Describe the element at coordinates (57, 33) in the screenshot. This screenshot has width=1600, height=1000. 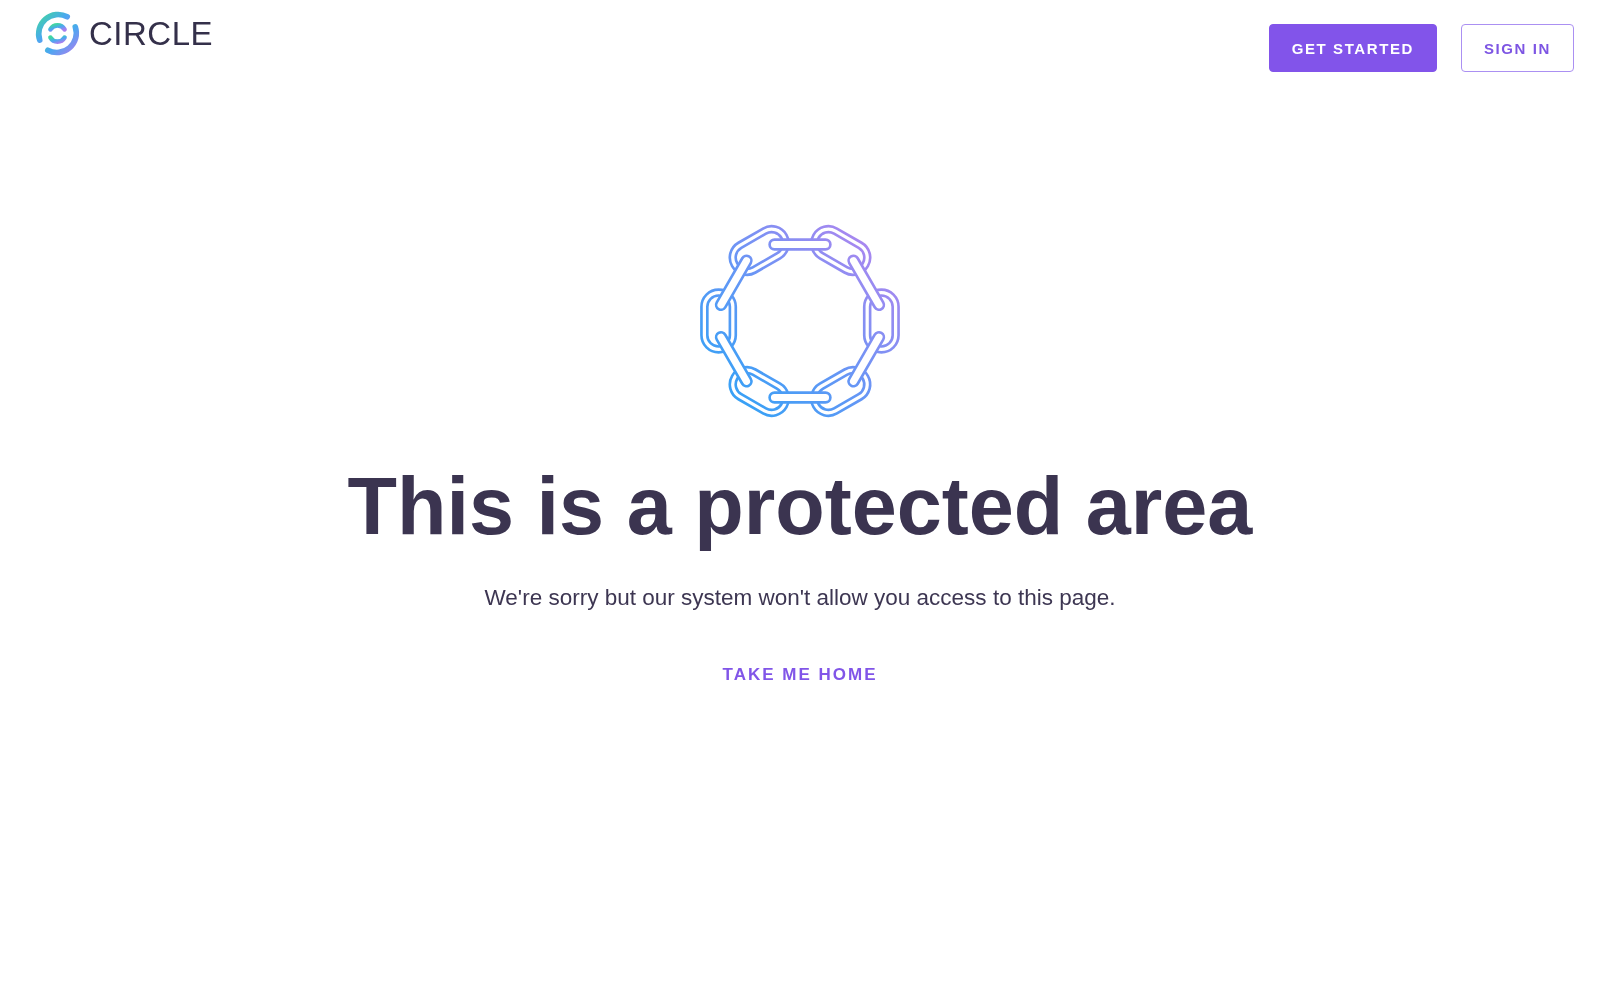
I see `logo-icon` at that location.